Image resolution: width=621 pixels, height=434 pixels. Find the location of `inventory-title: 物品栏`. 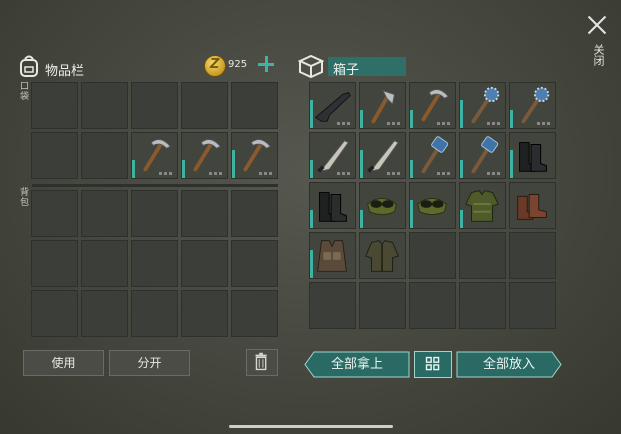

inventory-title: 物品栏 is located at coordinates (65, 71).